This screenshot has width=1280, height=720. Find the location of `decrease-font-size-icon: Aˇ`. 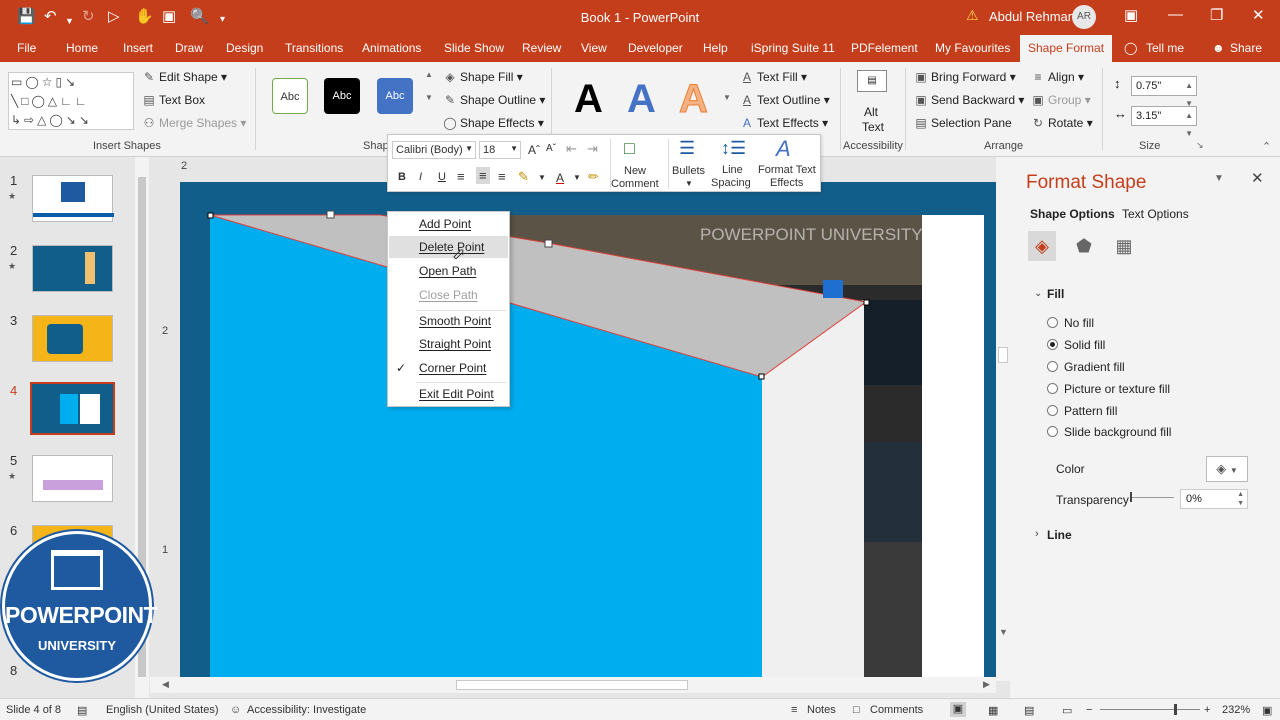

decrease-font-size-icon: Aˇ is located at coordinates (551, 148).